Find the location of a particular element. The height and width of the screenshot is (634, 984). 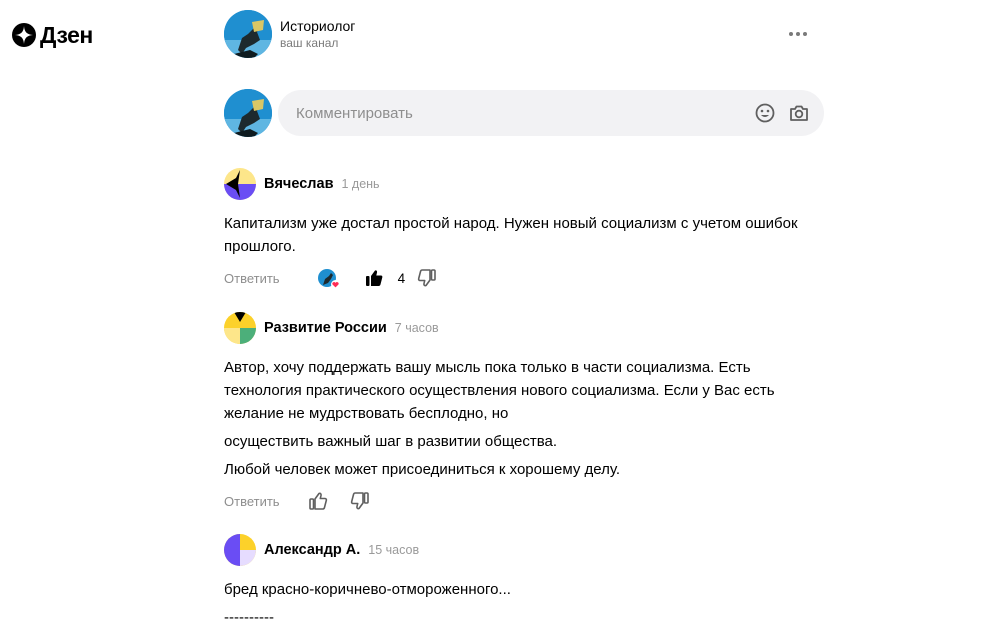

channel-subtitle: ваш канал is located at coordinates (309, 43).